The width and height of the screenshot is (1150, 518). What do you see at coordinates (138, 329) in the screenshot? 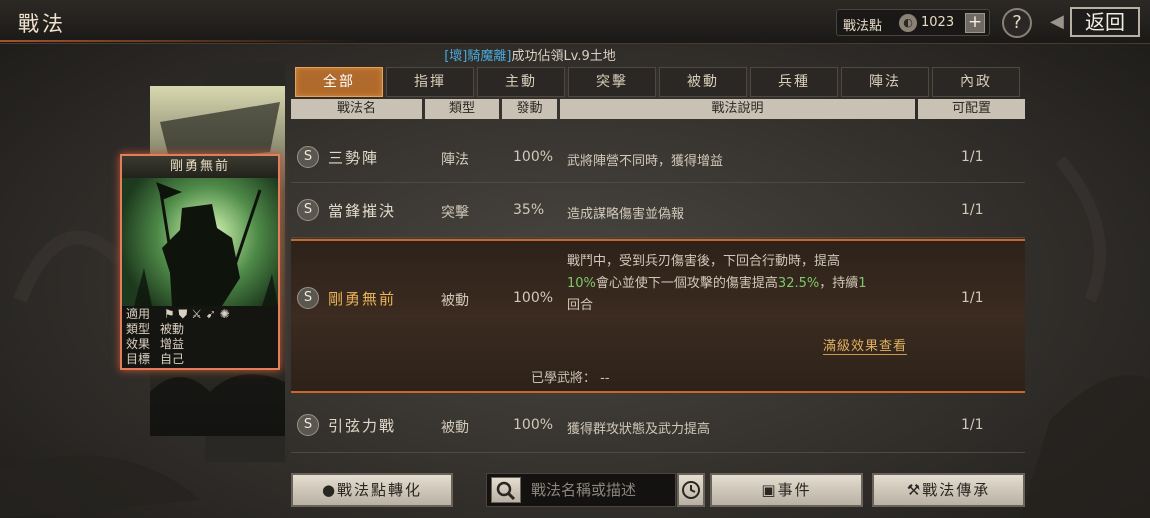
I see `type-label: 類型` at bounding box center [138, 329].